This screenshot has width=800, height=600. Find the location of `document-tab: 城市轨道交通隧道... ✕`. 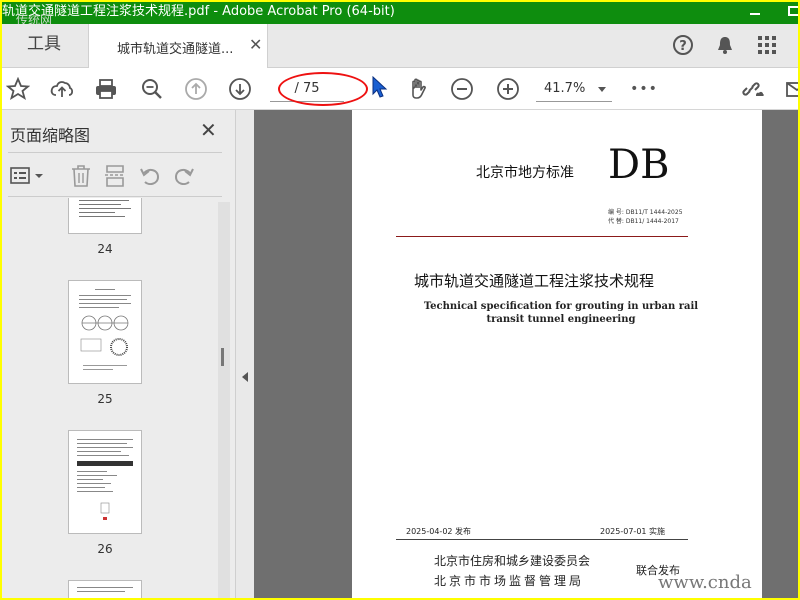

document-tab: 城市轨道交通隧道... ✕ is located at coordinates (178, 46).